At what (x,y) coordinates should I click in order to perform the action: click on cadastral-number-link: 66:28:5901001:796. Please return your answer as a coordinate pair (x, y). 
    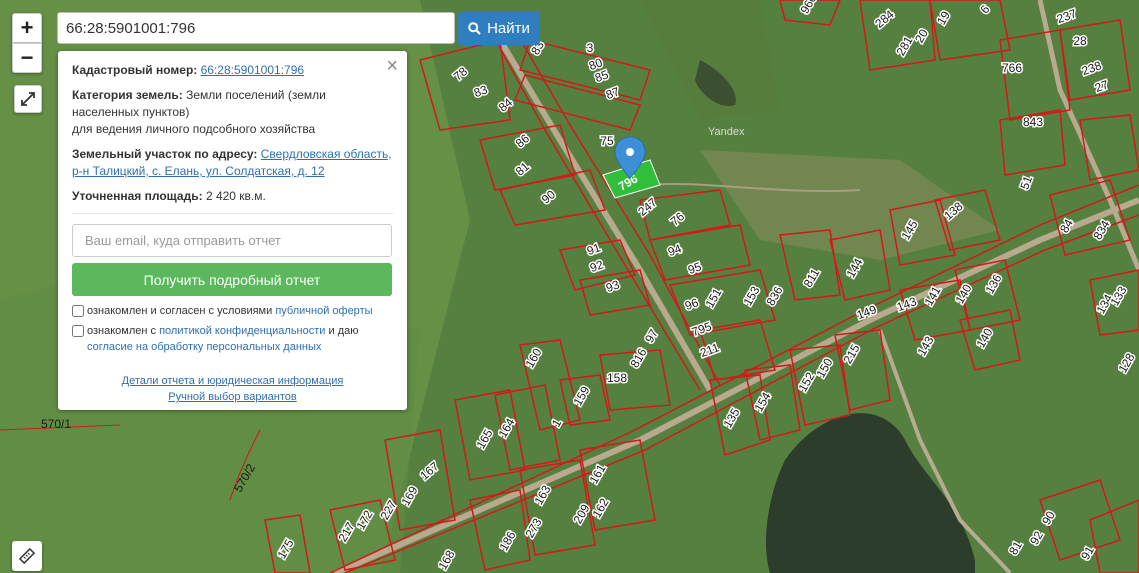
    Looking at the image, I should click on (252, 70).